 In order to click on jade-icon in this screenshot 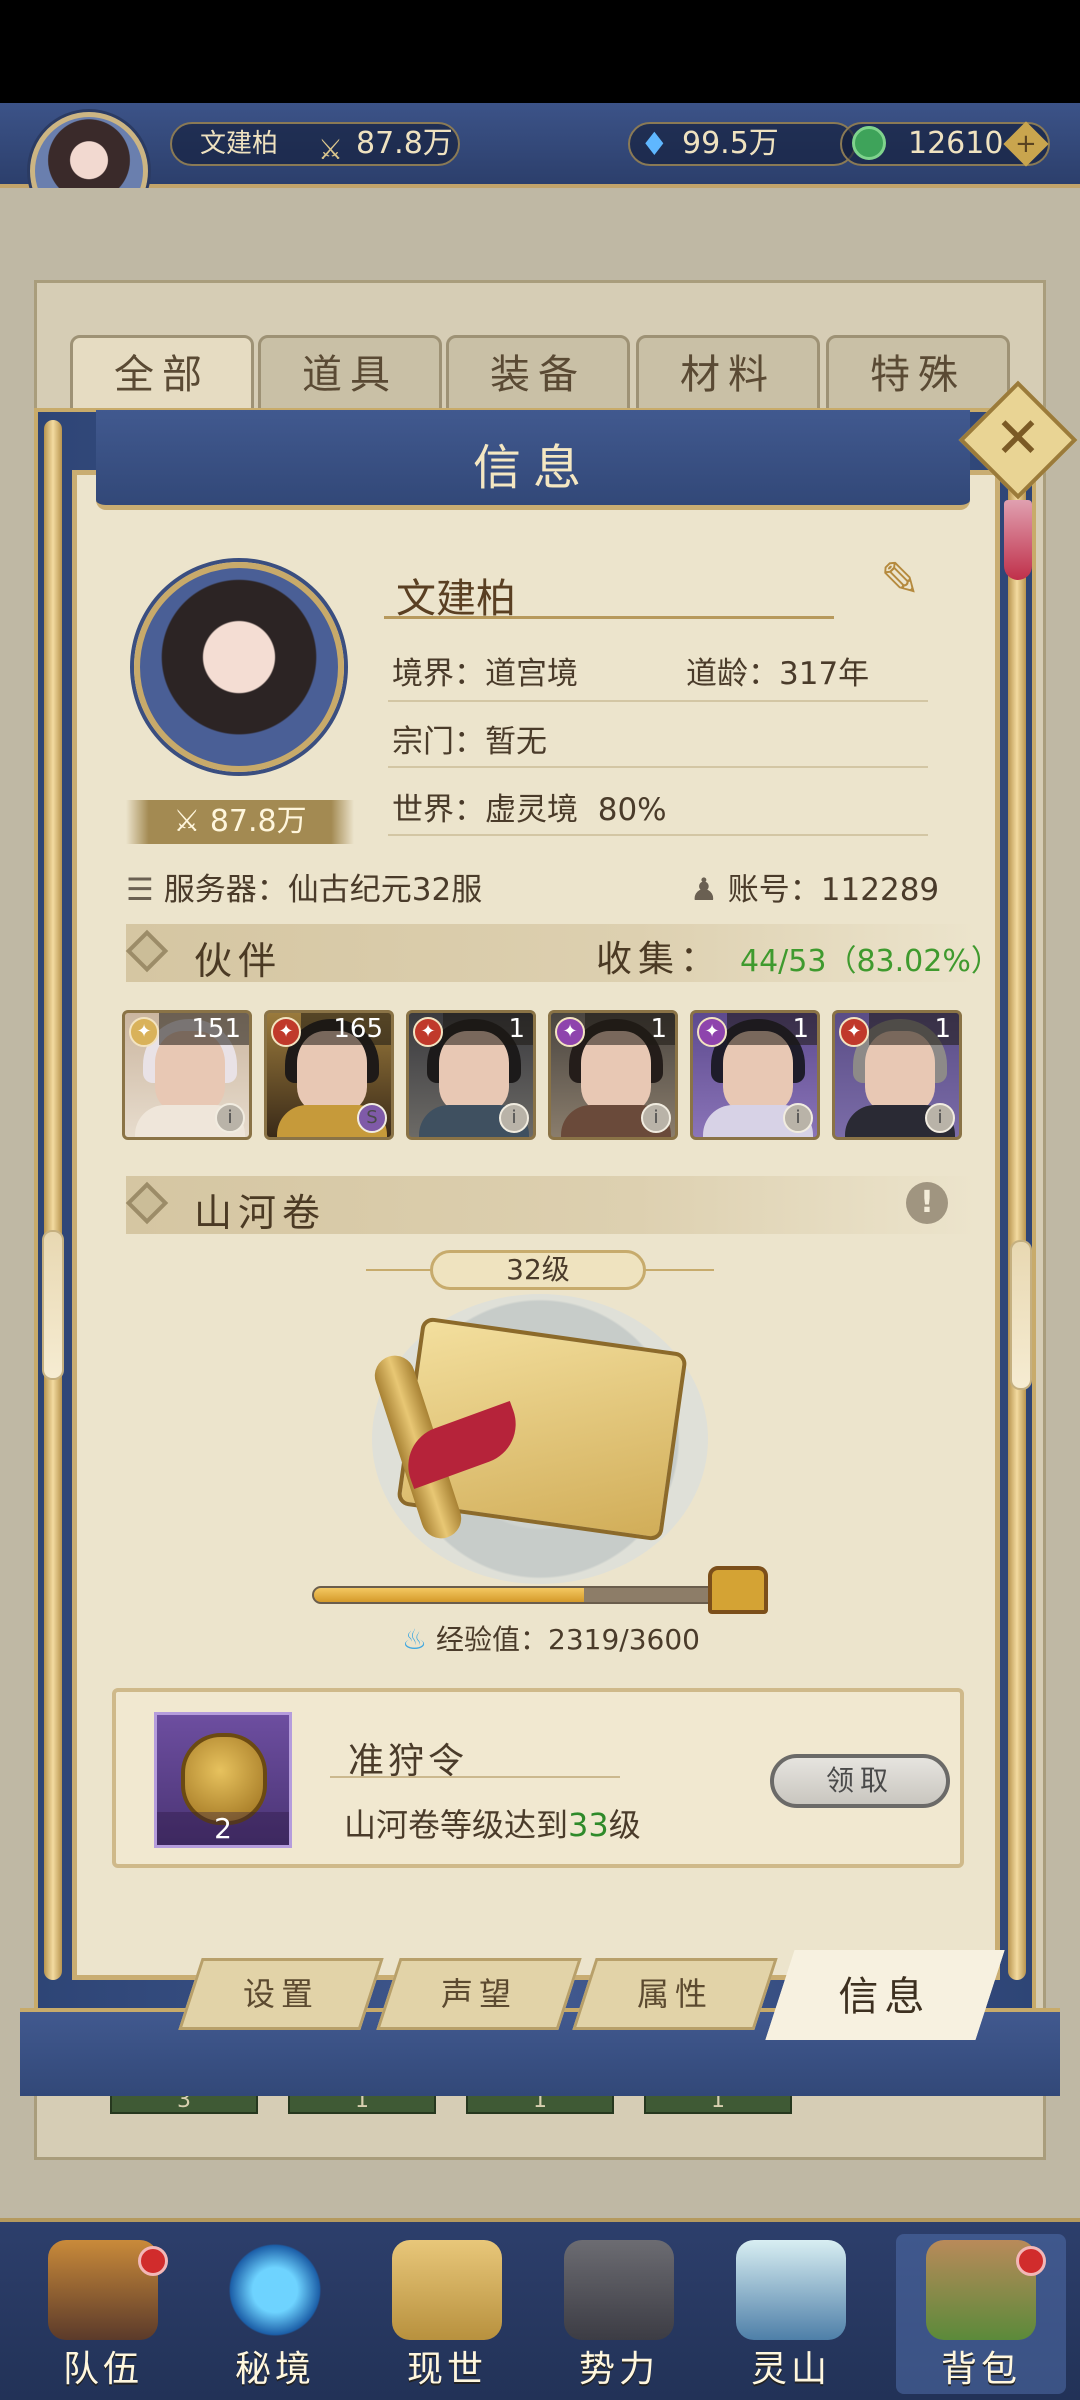, I will do `click(869, 143)`.